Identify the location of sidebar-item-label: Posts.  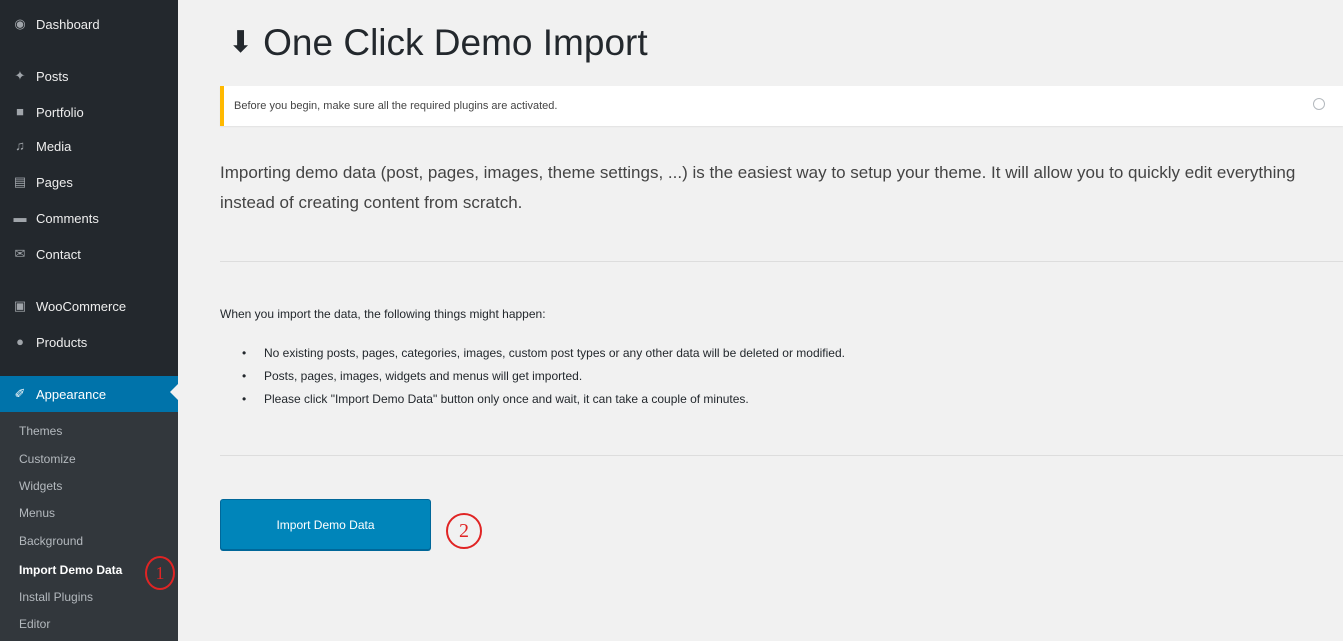
(52, 76).